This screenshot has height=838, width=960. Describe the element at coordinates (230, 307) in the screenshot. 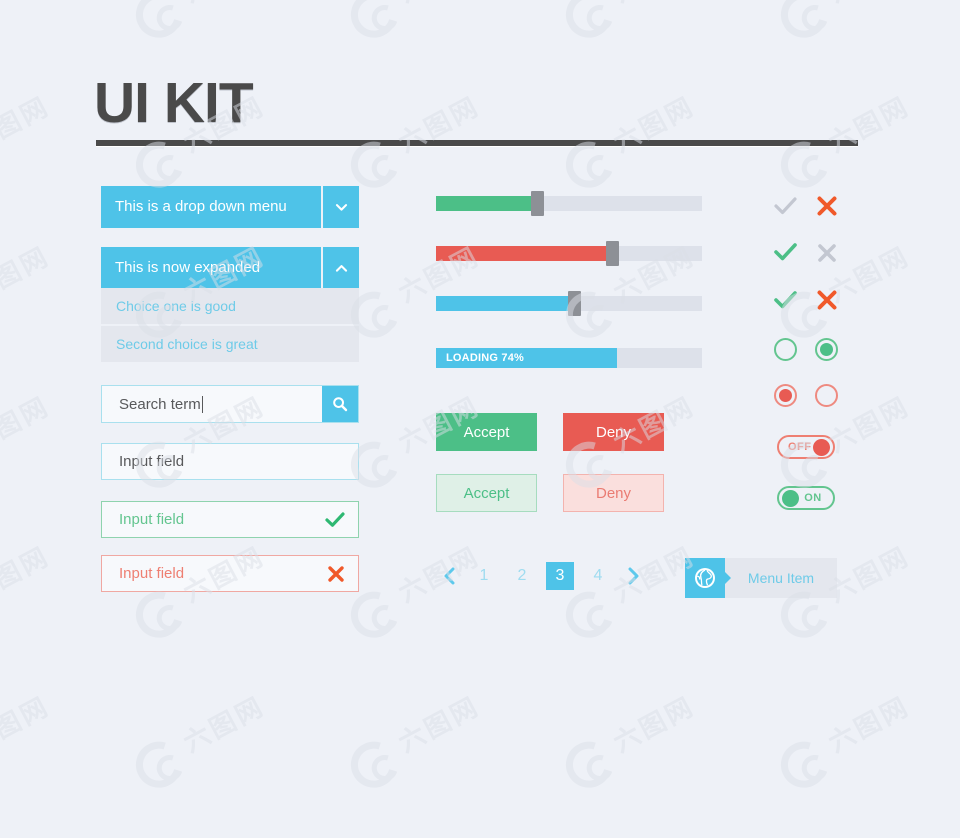

I see `dropdown-option-1: Choice one is good` at that location.